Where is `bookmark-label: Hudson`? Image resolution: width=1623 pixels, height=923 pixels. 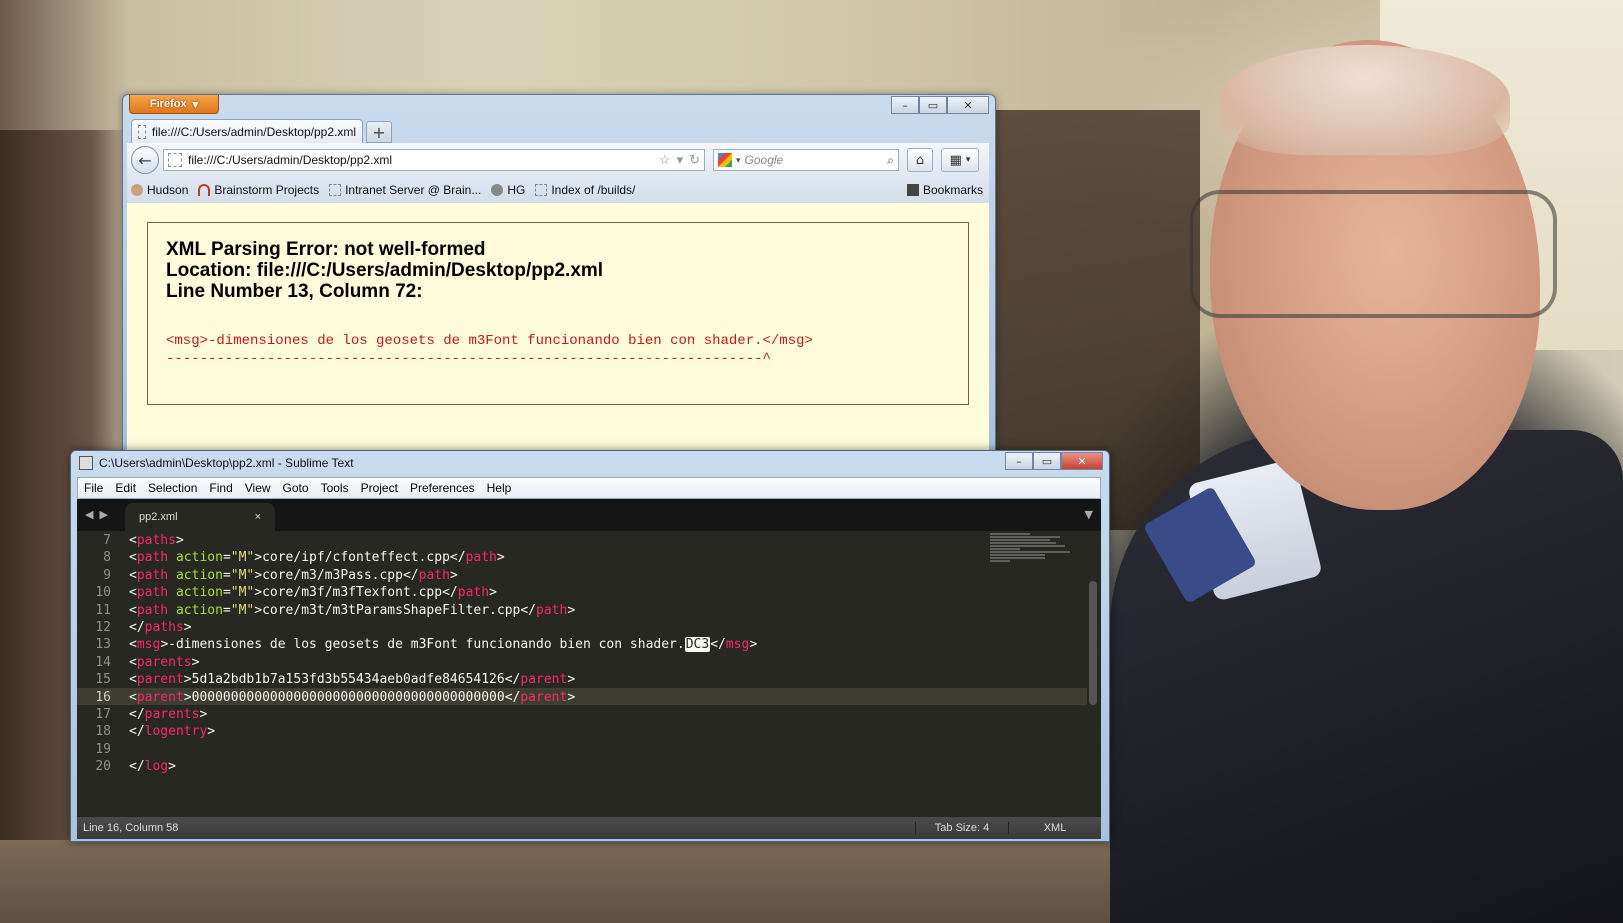
bookmark-label: Hudson is located at coordinates (168, 190).